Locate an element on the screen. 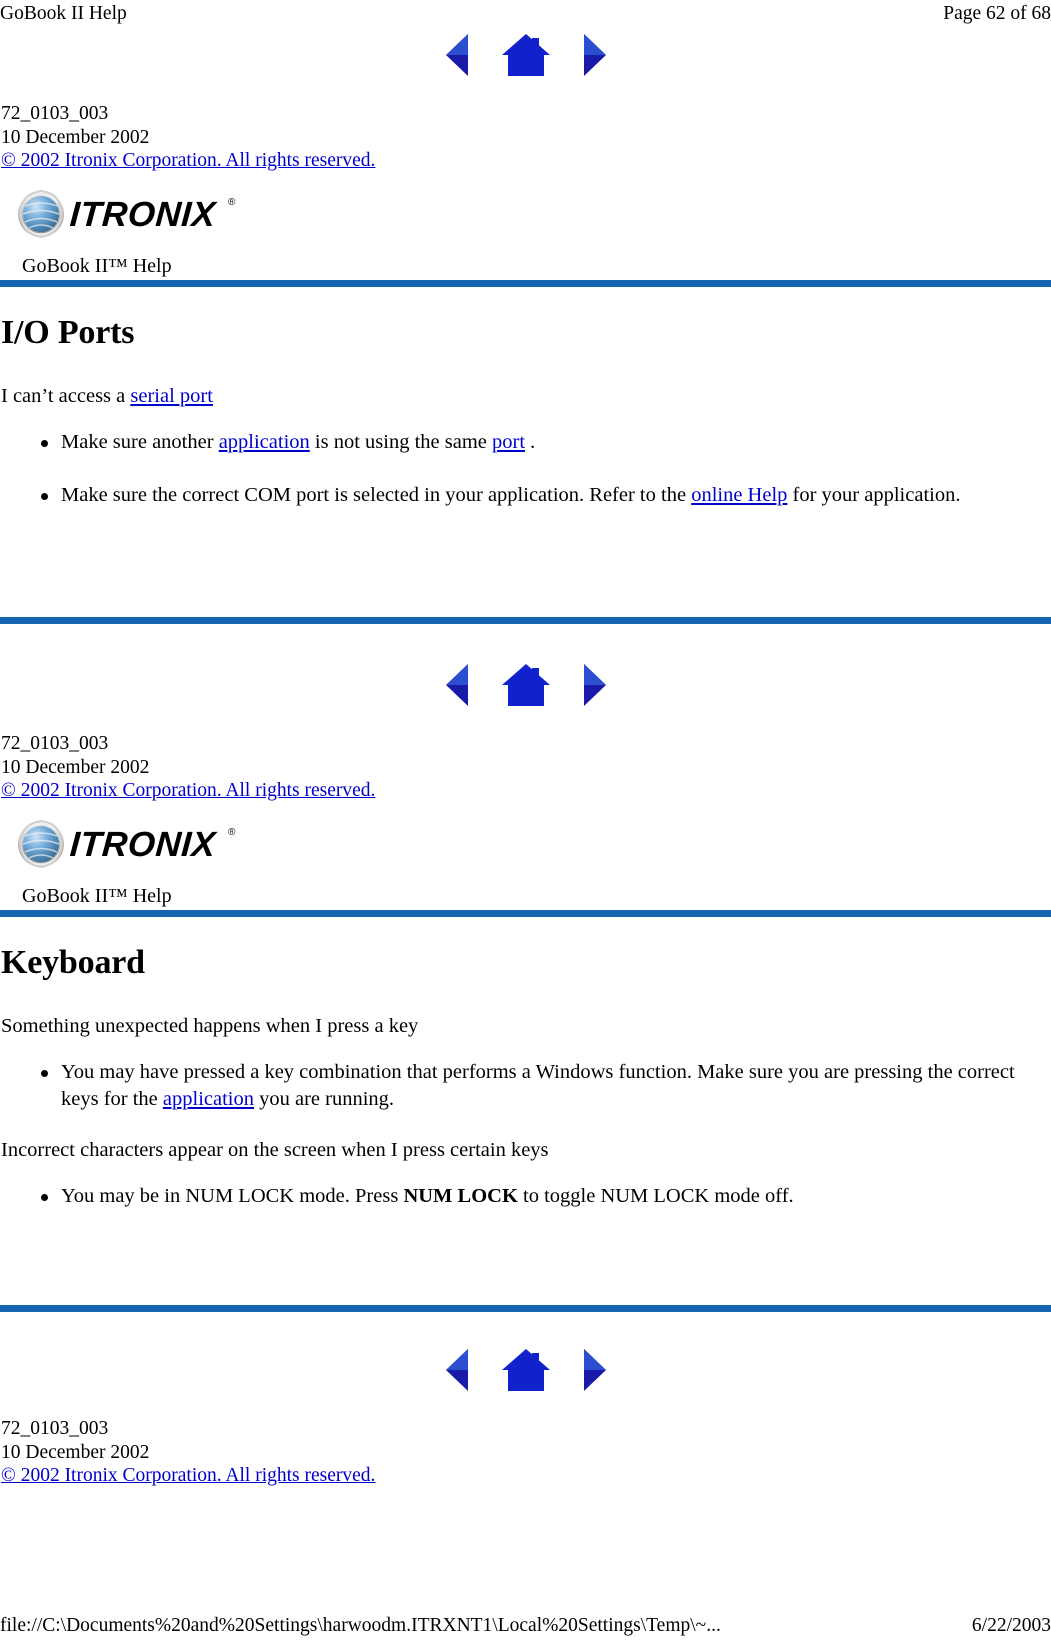  io-b1-t2: is not using the same is located at coordinates (400, 441).